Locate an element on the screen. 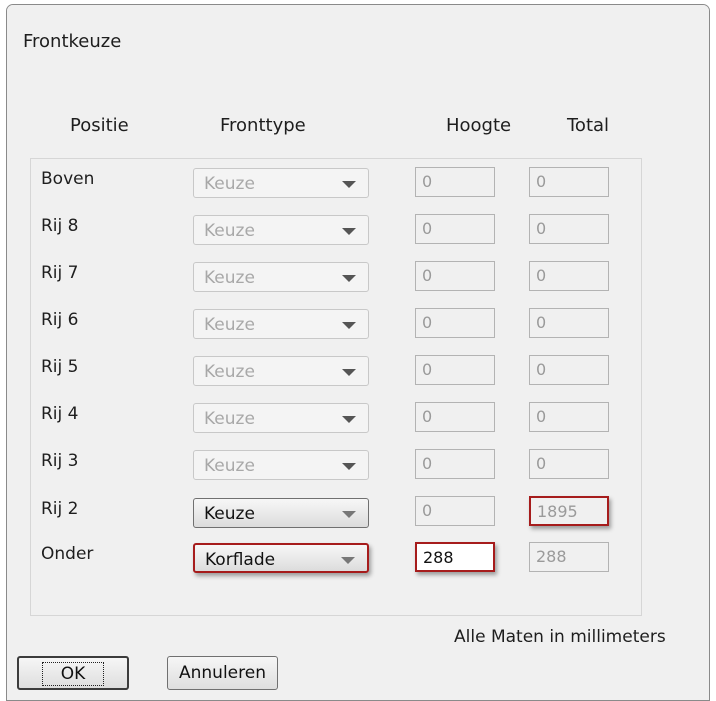 The width and height of the screenshot is (716, 701). header-positie: Positie is located at coordinates (99, 125).